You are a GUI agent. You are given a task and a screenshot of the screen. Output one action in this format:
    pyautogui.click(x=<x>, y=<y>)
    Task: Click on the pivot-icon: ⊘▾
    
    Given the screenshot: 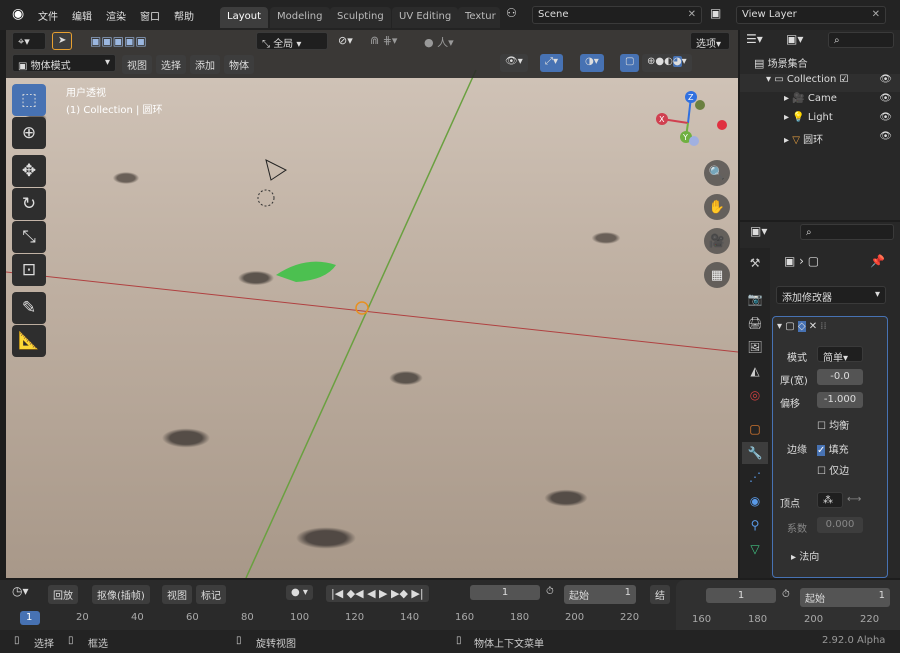 What is the action you would take?
    pyautogui.click(x=345, y=40)
    